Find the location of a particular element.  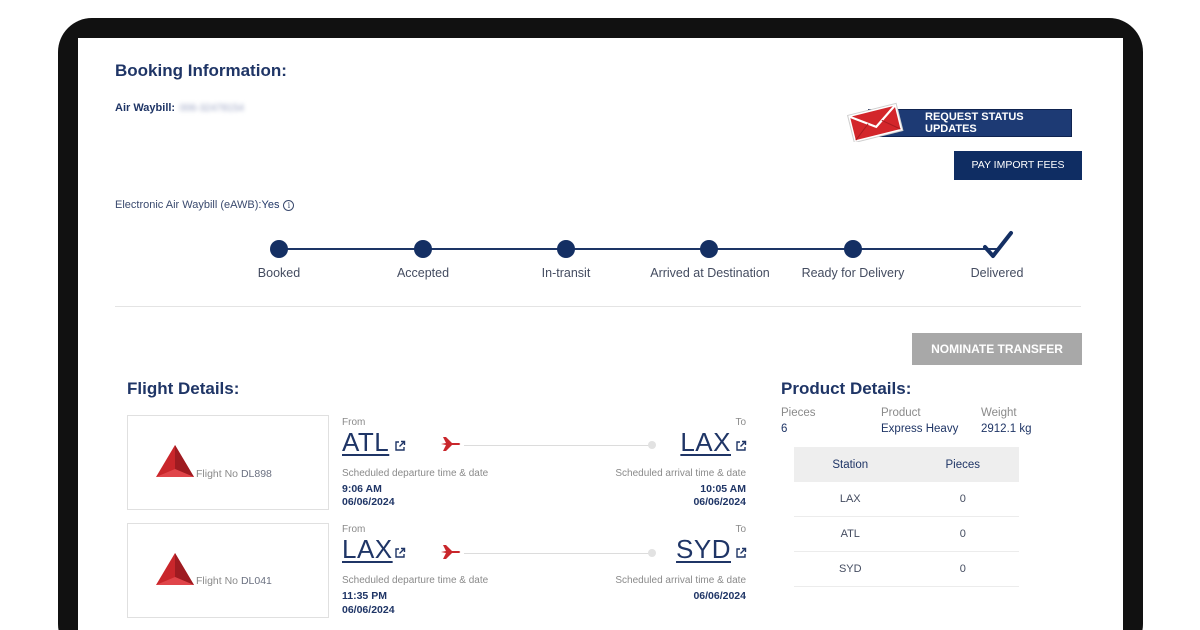

flight-card: Flight No DL898 is located at coordinates (228, 462).